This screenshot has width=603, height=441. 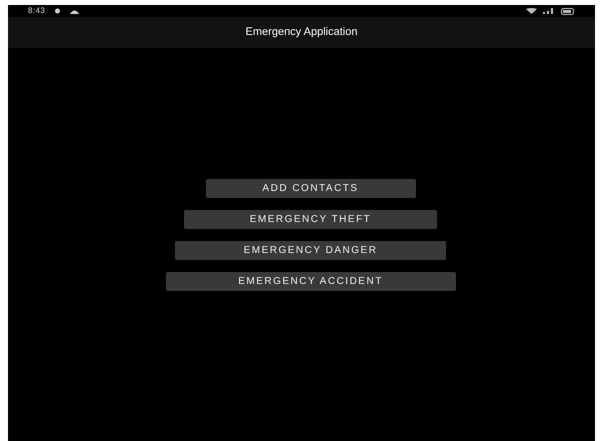 I want to click on battery-icon, so click(x=568, y=11).